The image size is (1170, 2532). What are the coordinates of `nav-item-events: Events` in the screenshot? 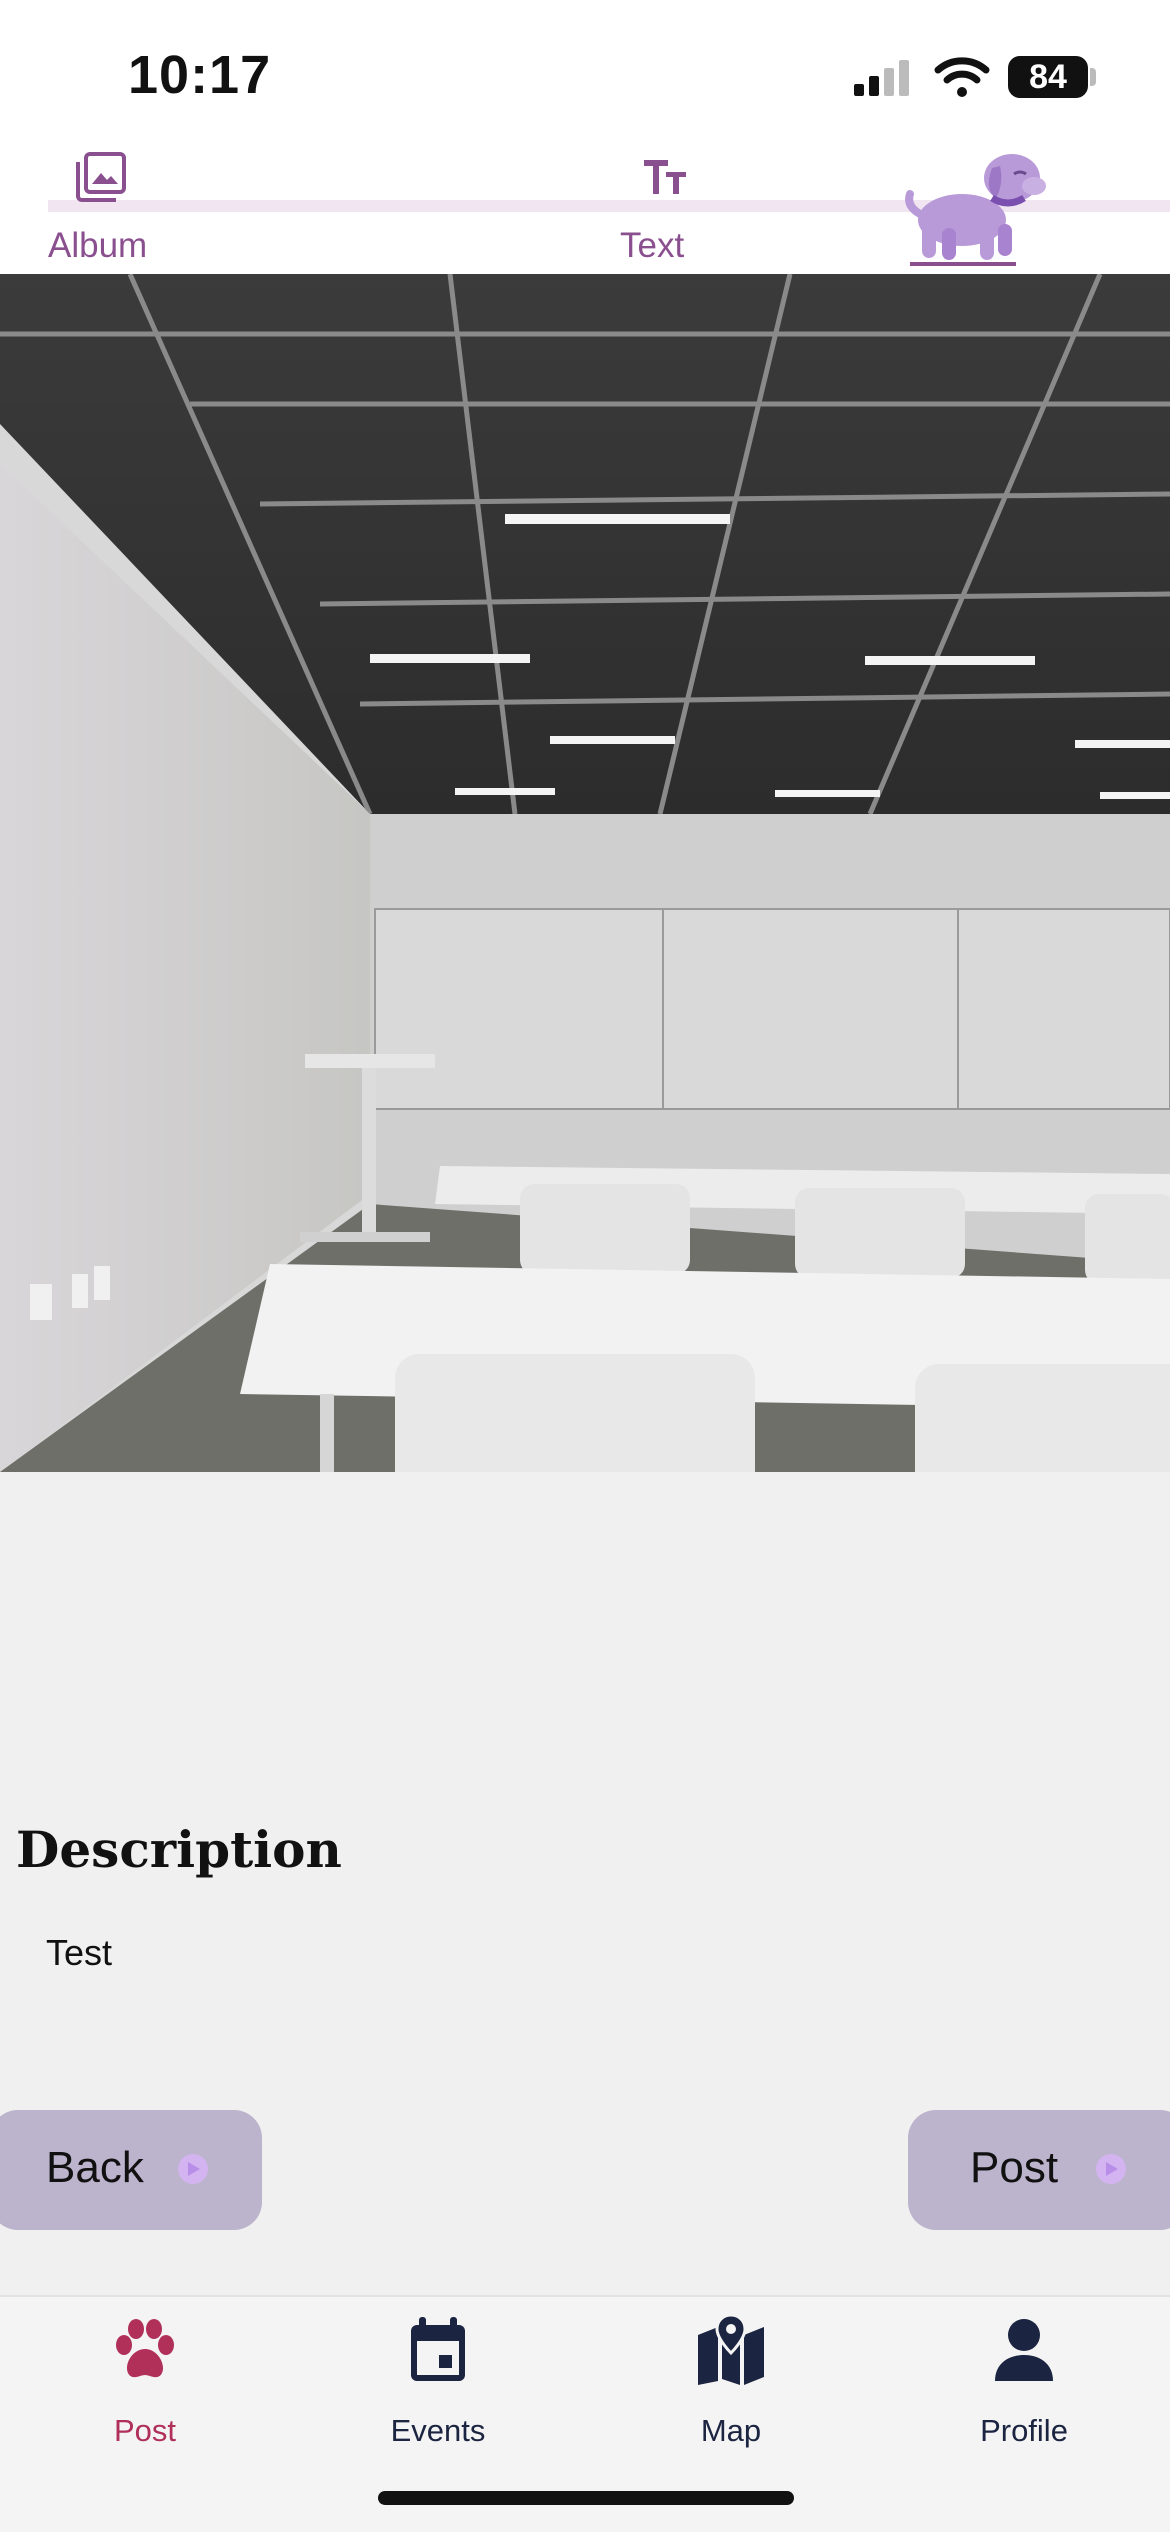 It's located at (438, 2382).